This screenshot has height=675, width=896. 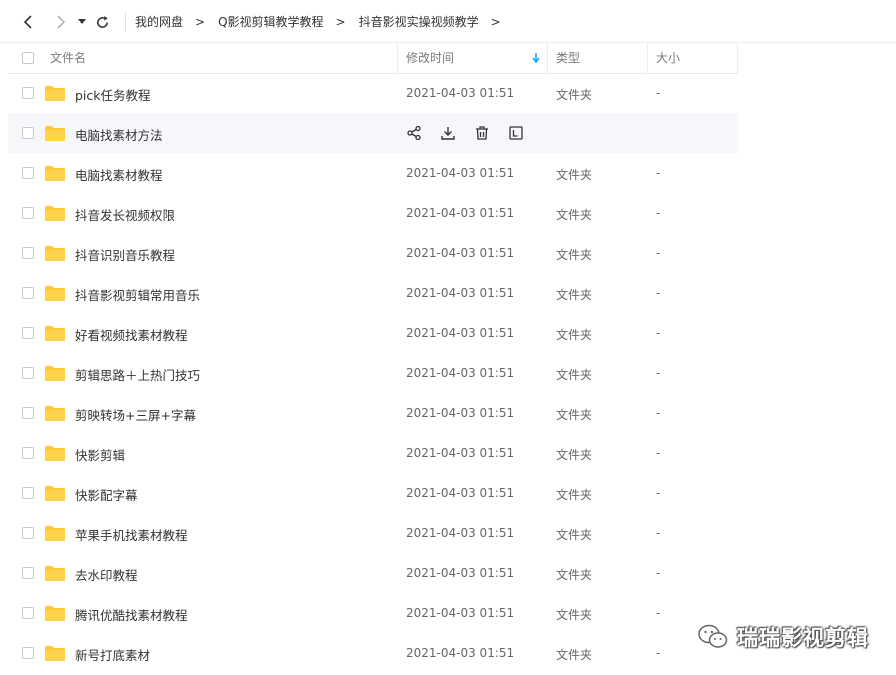 I want to click on file-row: 抖音影视剪辑常用音乐 2021-04-03 01:51 文件夹 -, so click(x=373, y=293).